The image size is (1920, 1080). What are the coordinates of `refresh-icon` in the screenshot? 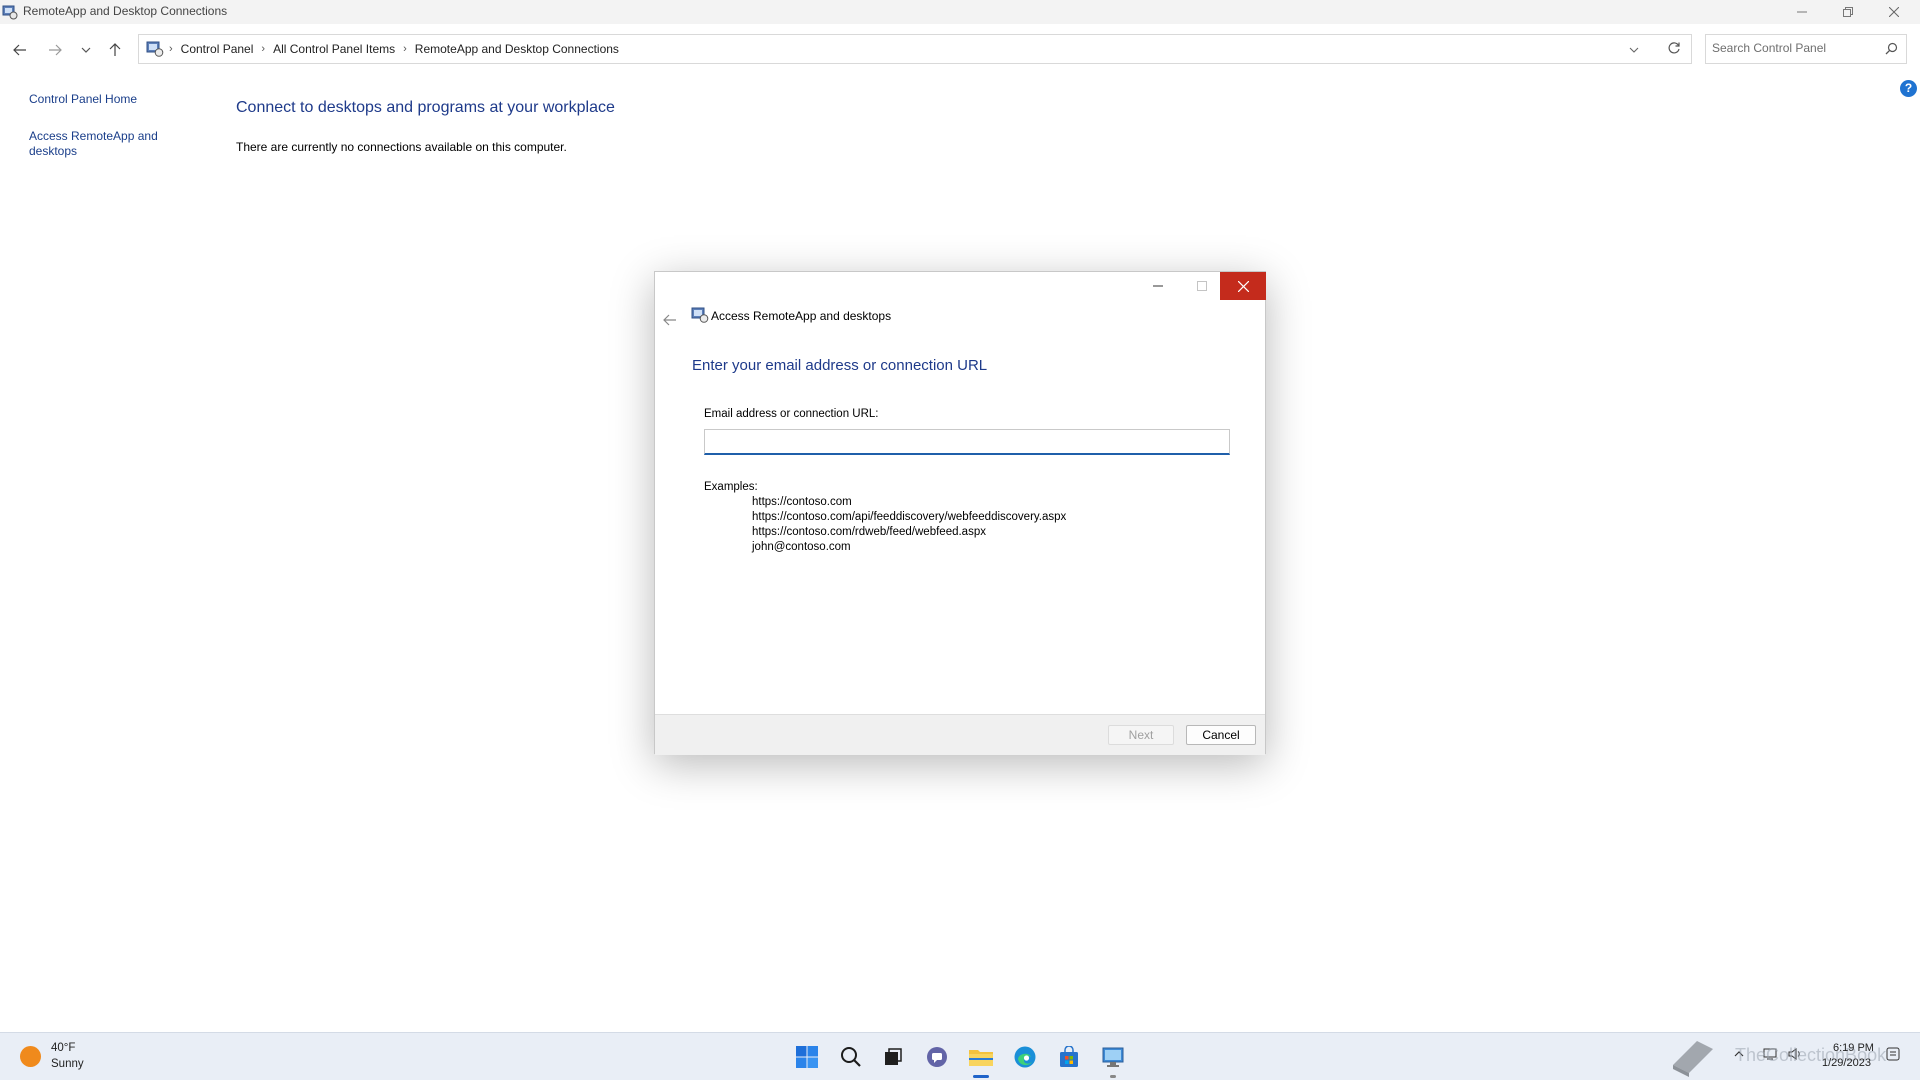 It's located at (1674, 48).